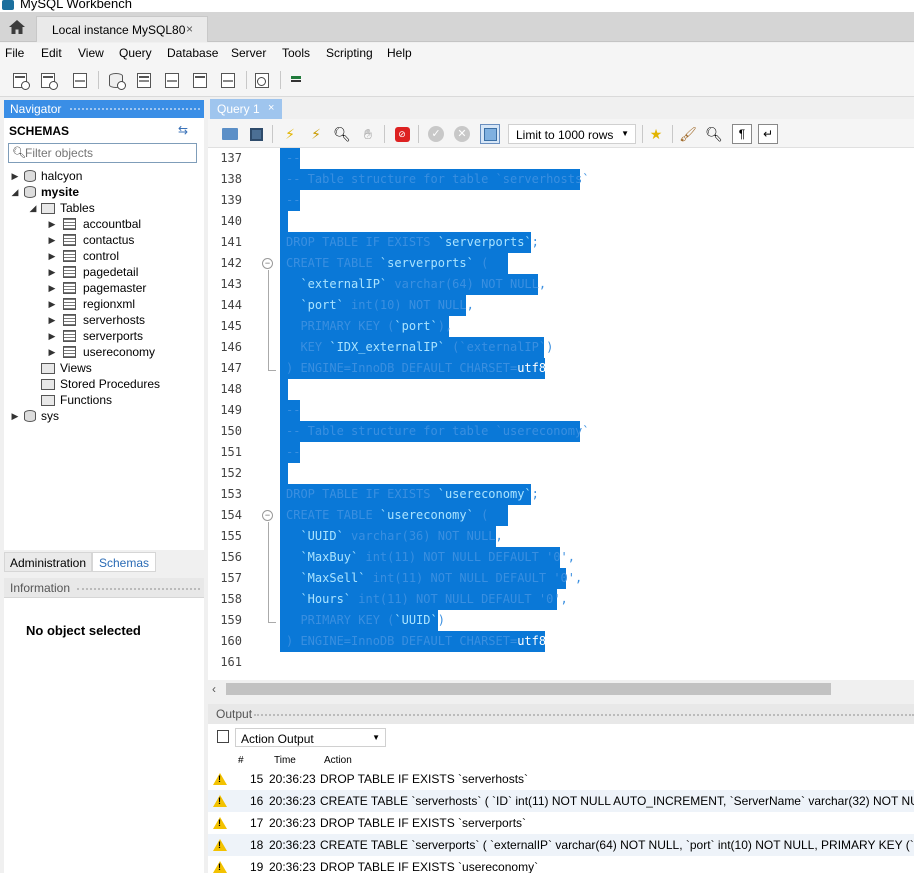 The height and width of the screenshot is (873, 914). What do you see at coordinates (296, 53) in the screenshot?
I see `menu-tools: Tools` at bounding box center [296, 53].